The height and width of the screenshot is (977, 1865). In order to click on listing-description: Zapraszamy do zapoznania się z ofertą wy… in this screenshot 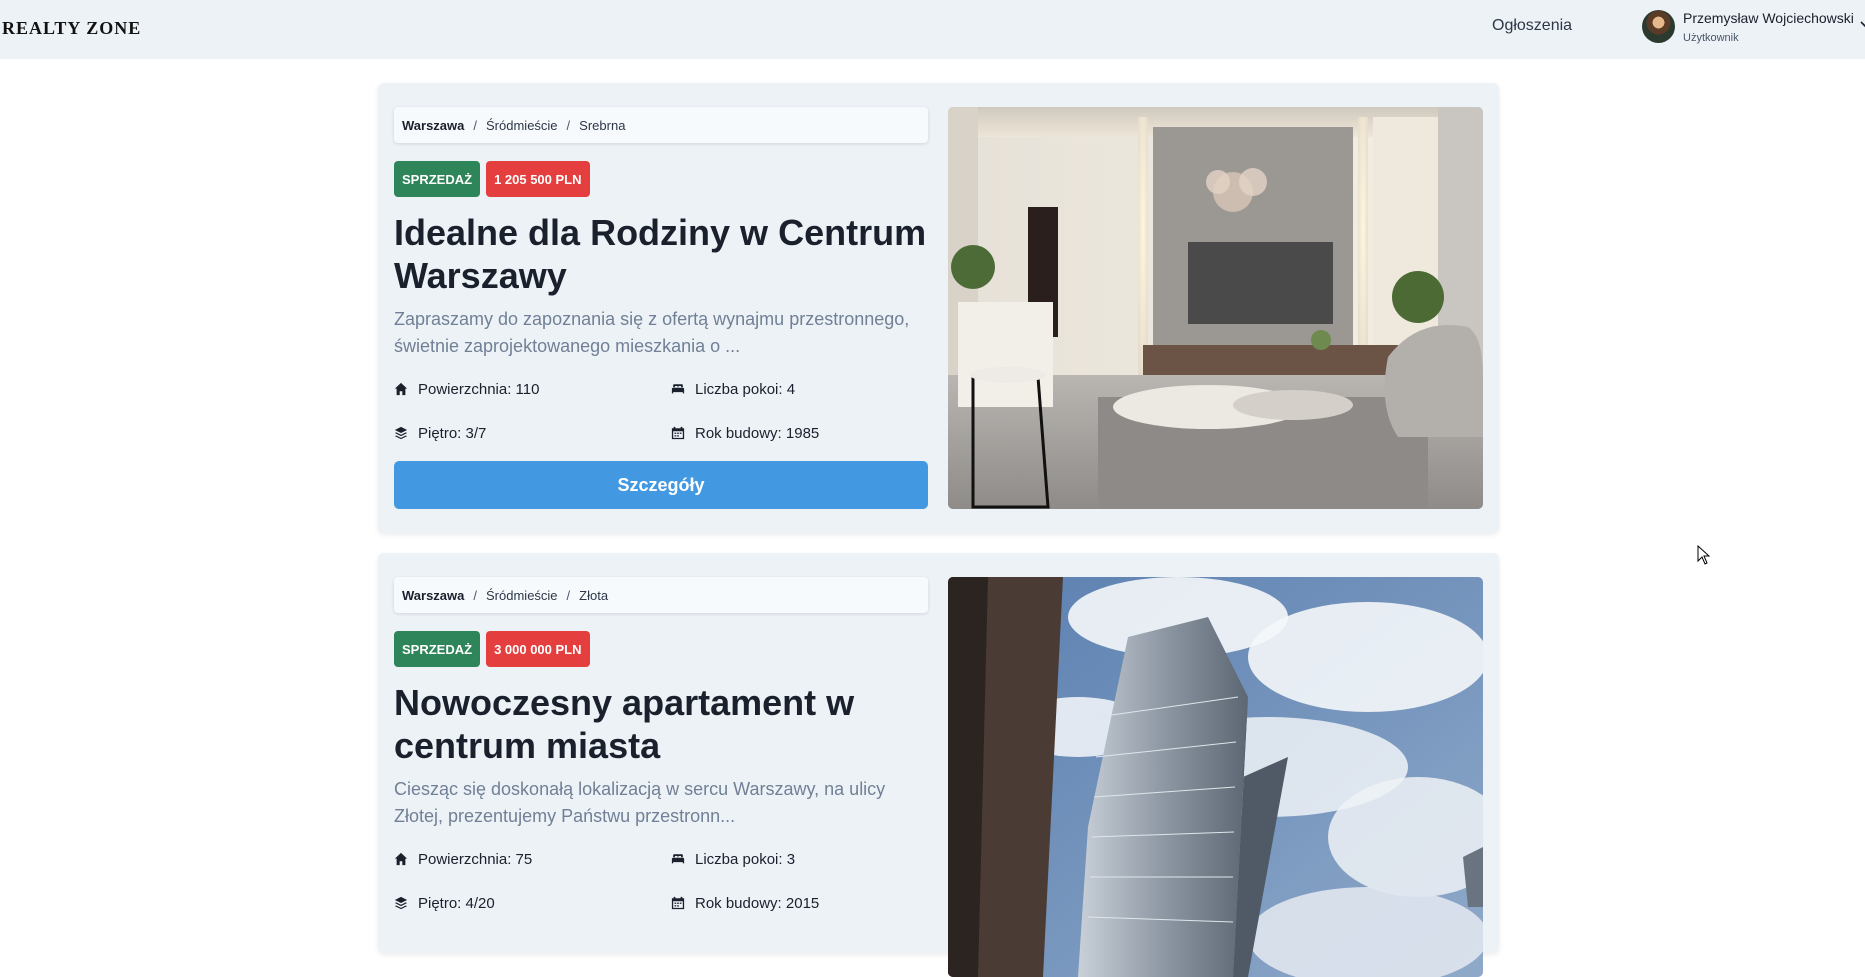, I will do `click(652, 332)`.